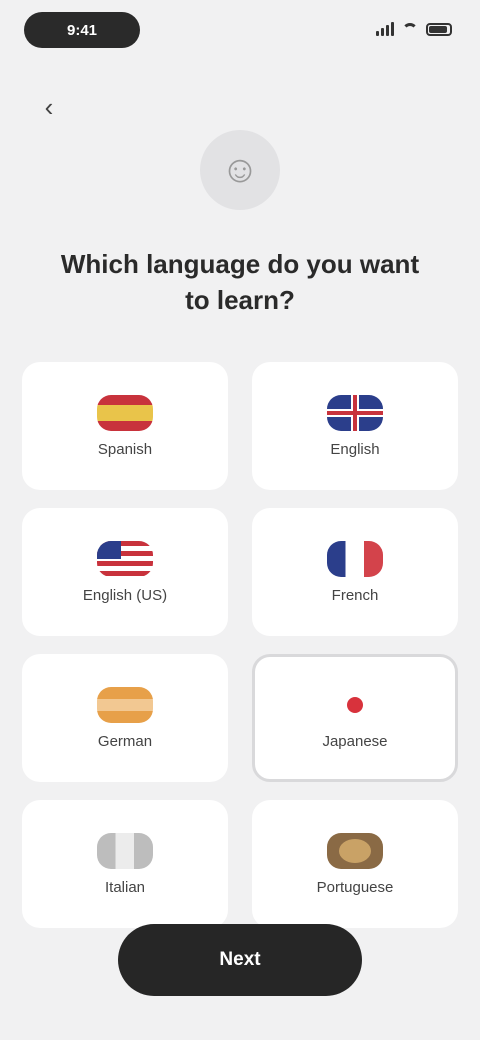 The height and width of the screenshot is (1040, 480). Describe the element at coordinates (240, 32) in the screenshot. I see `status-bar: 9:41` at that location.